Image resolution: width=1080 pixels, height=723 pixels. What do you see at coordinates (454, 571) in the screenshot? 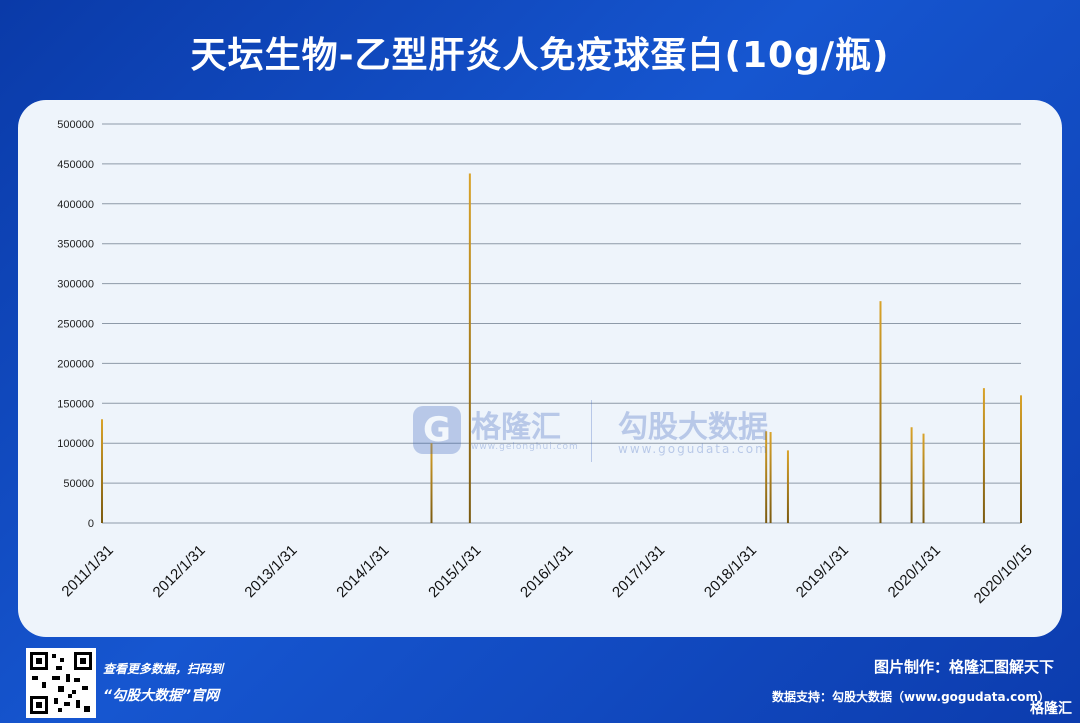
I see `x-tick-label: 2015/1/31` at bounding box center [454, 571].